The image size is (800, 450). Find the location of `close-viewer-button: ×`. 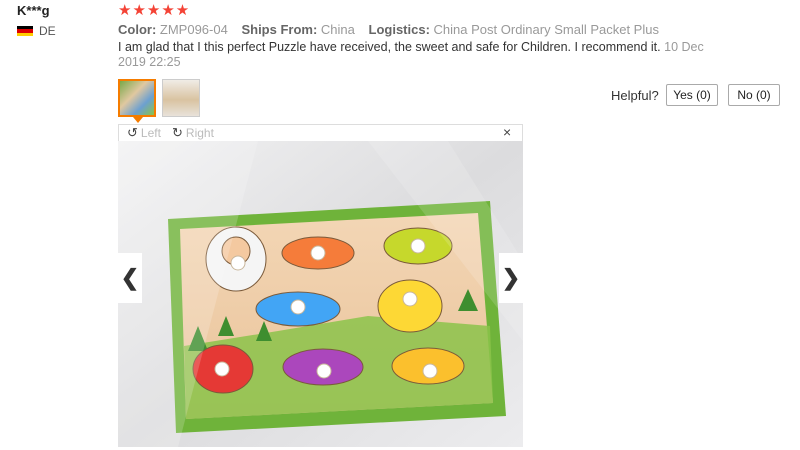

close-viewer-button: × is located at coordinates (507, 132).